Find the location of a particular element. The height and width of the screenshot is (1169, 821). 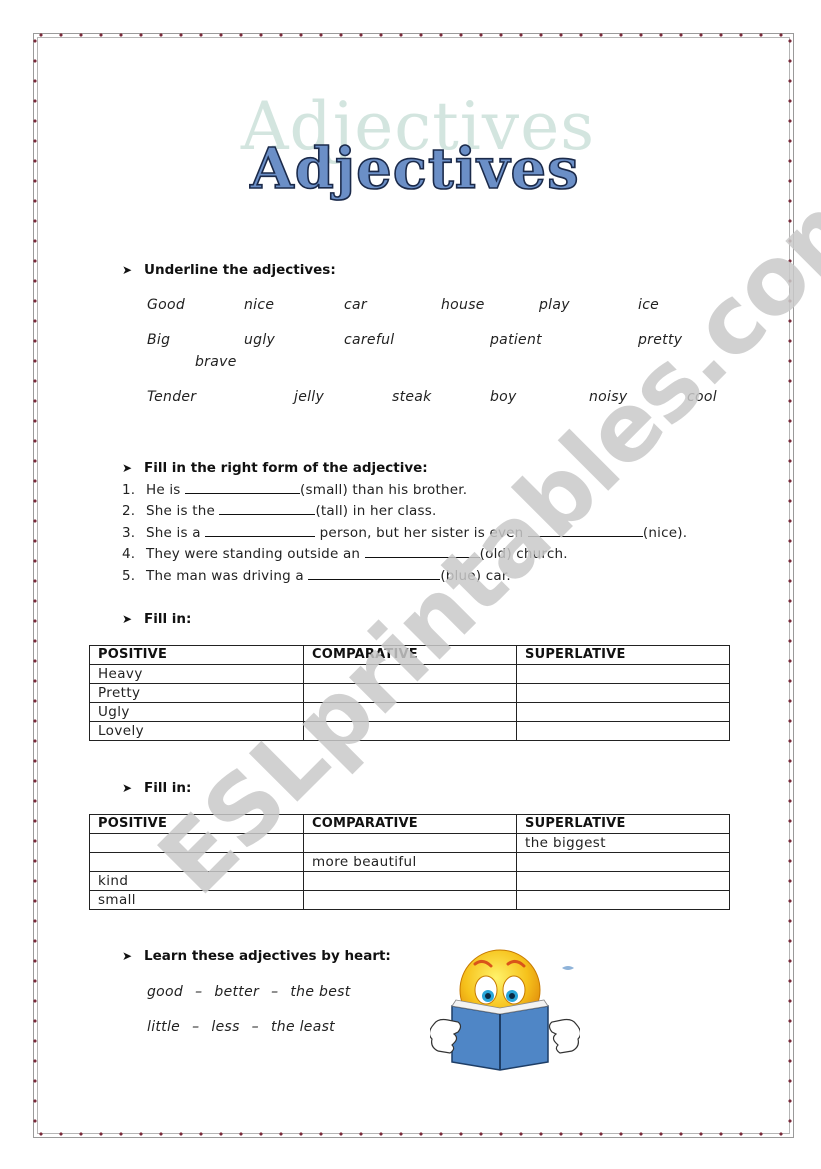

item-text: (tall) in her class. is located at coordinates (376, 511).